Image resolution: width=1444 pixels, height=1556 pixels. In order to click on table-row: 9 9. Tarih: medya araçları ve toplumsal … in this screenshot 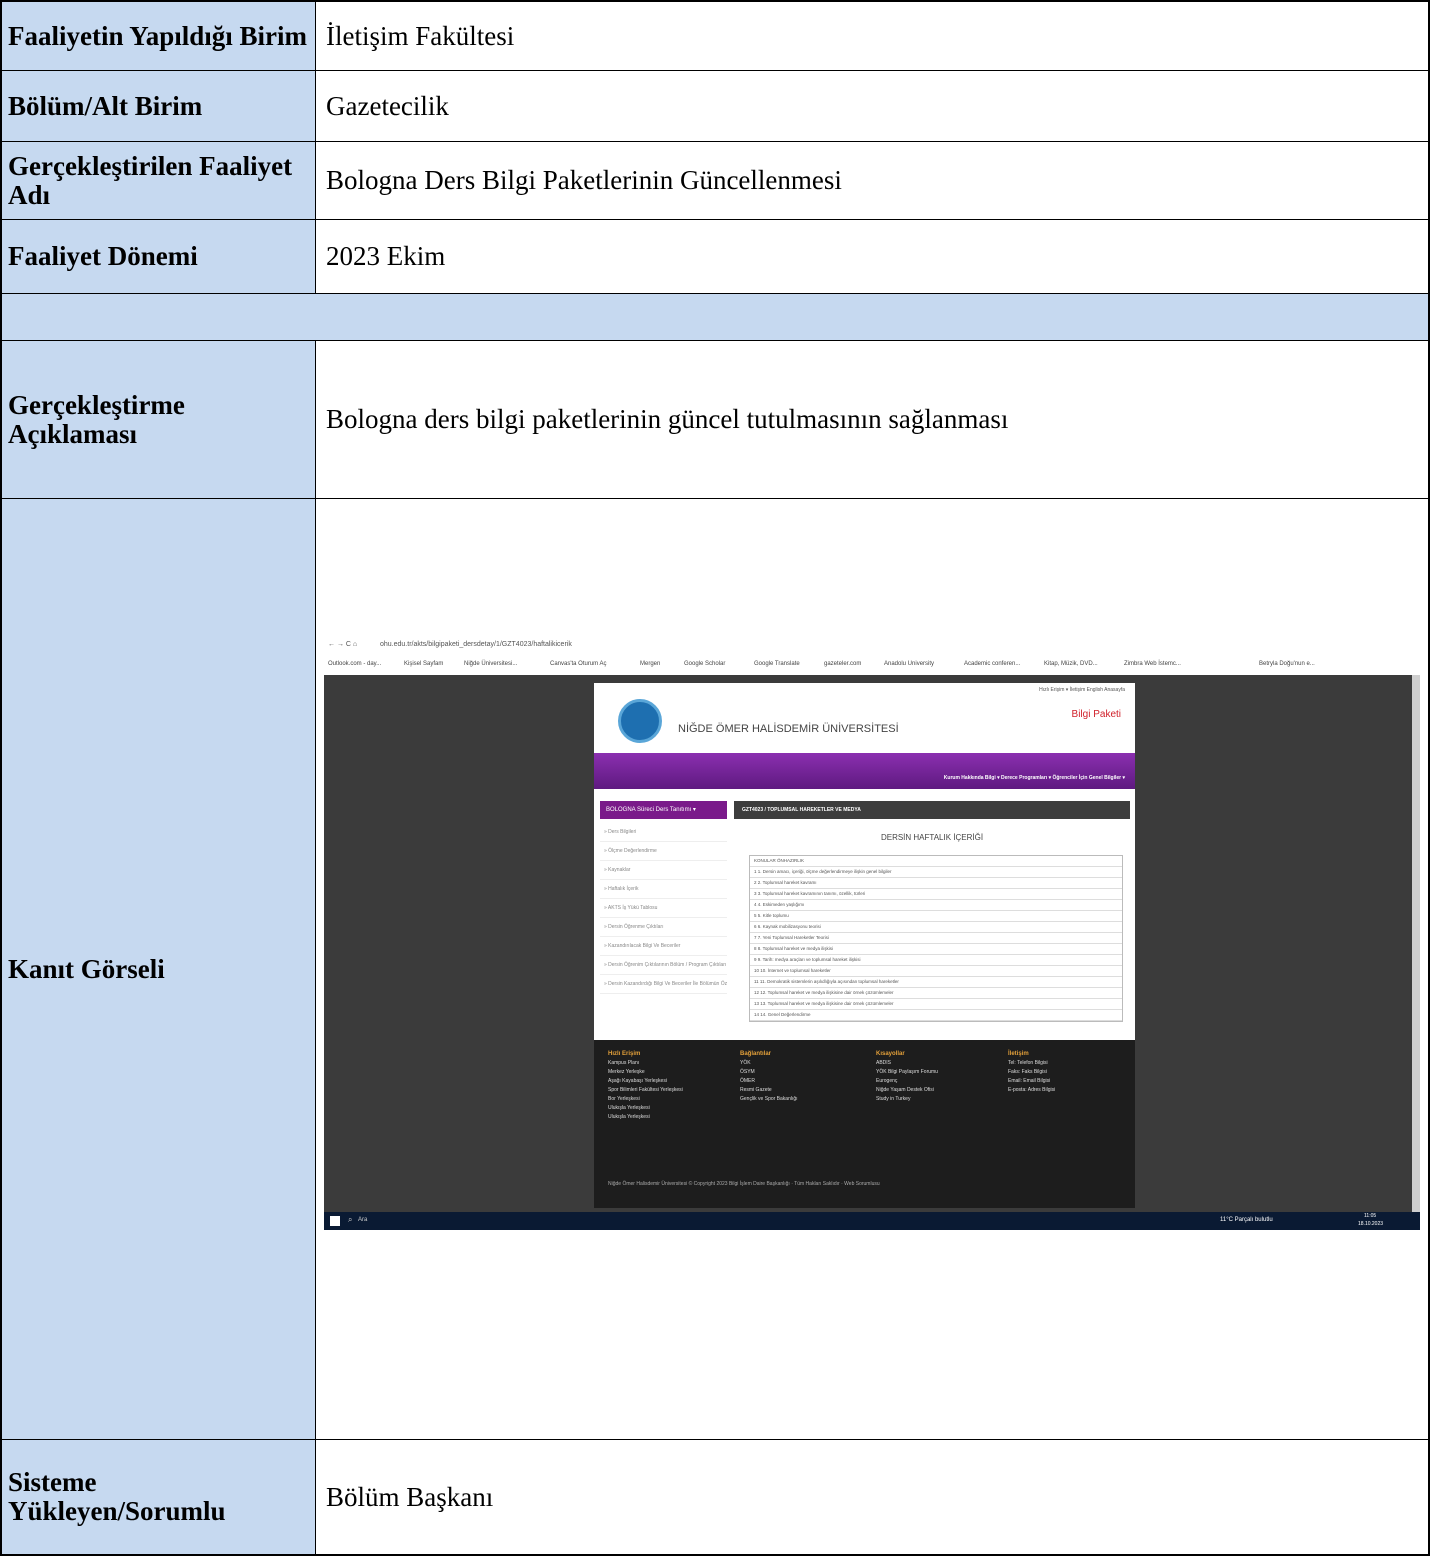, I will do `click(936, 960)`.